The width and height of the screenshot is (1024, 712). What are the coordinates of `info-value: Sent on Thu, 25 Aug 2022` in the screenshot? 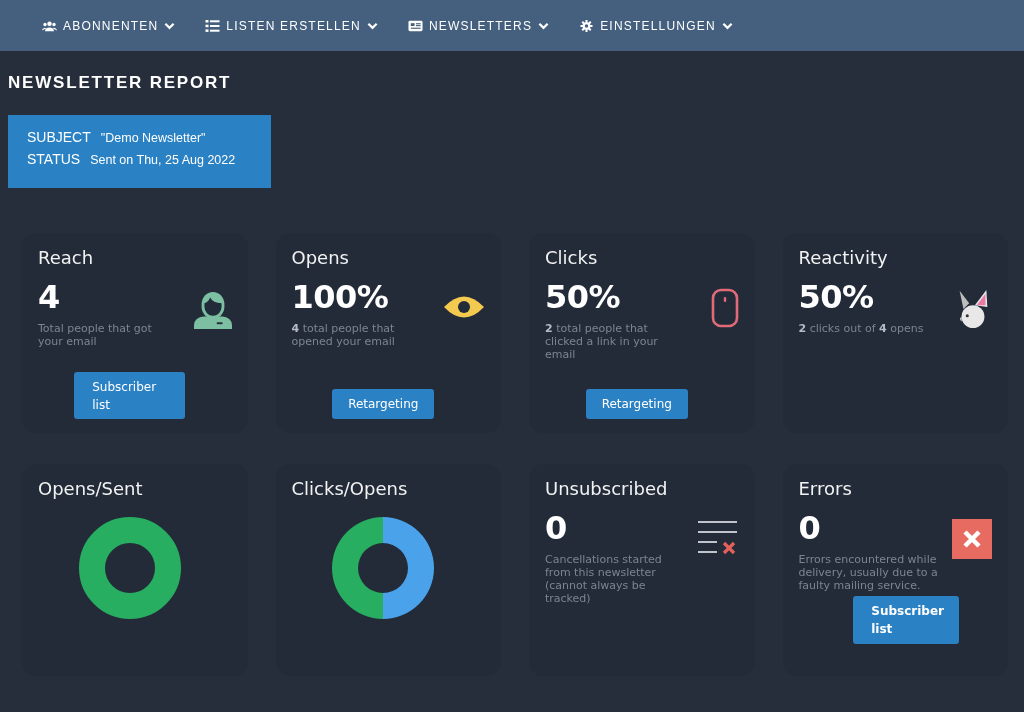 It's located at (163, 160).